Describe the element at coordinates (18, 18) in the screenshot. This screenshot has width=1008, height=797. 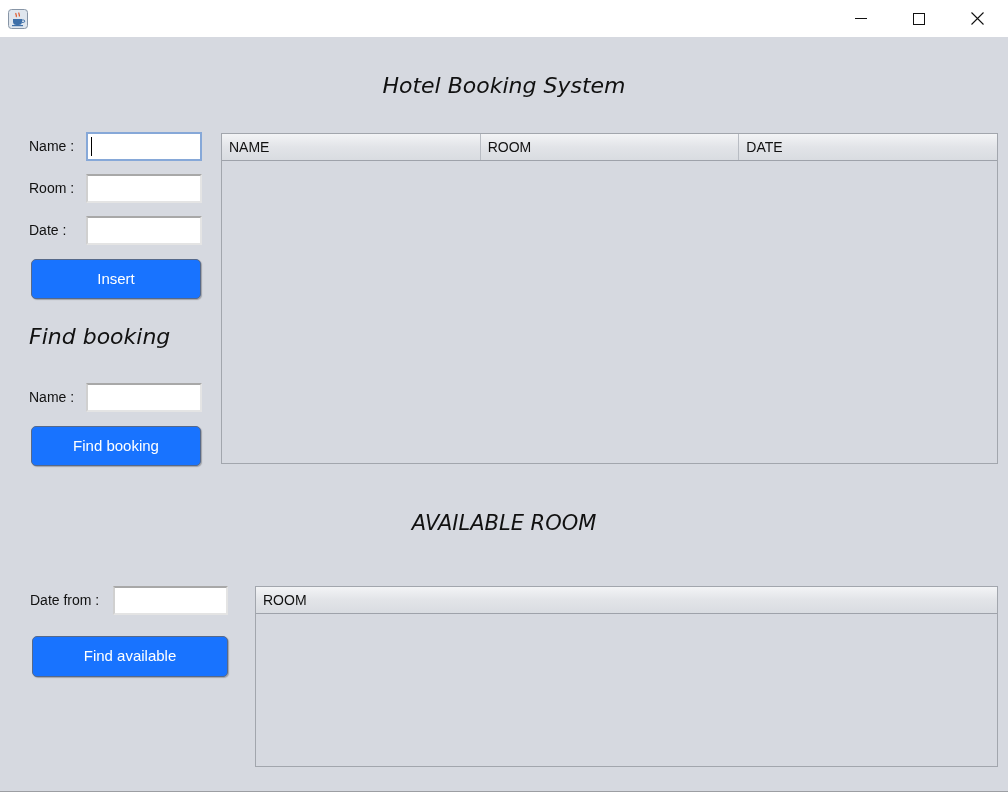
I see `coffee-cup-icon` at that location.